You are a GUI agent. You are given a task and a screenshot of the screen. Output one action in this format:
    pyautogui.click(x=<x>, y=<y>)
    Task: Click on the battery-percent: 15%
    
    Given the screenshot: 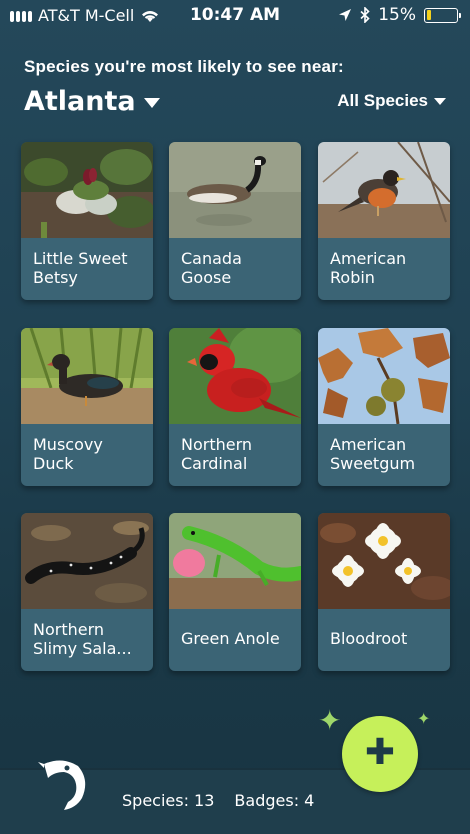 What is the action you would take?
    pyautogui.click(x=397, y=15)
    